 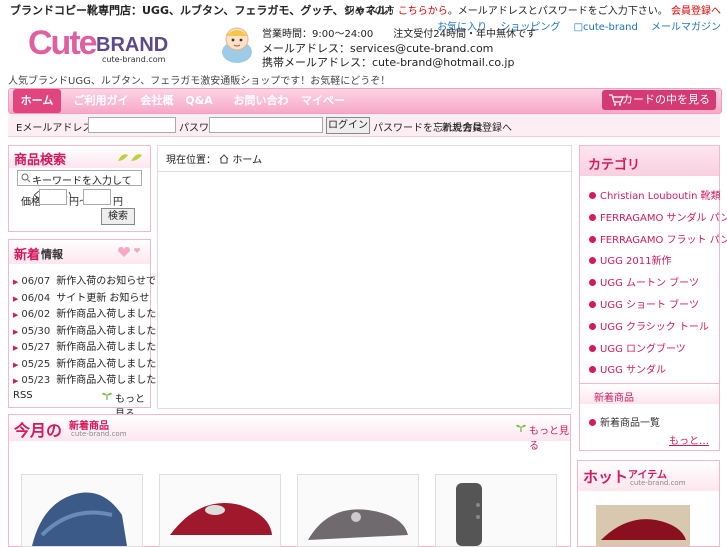 What do you see at coordinates (663, 240) in the screenshot?
I see `category-label: FERRAGAMO フラット パンプス` at bounding box center [663, 240].